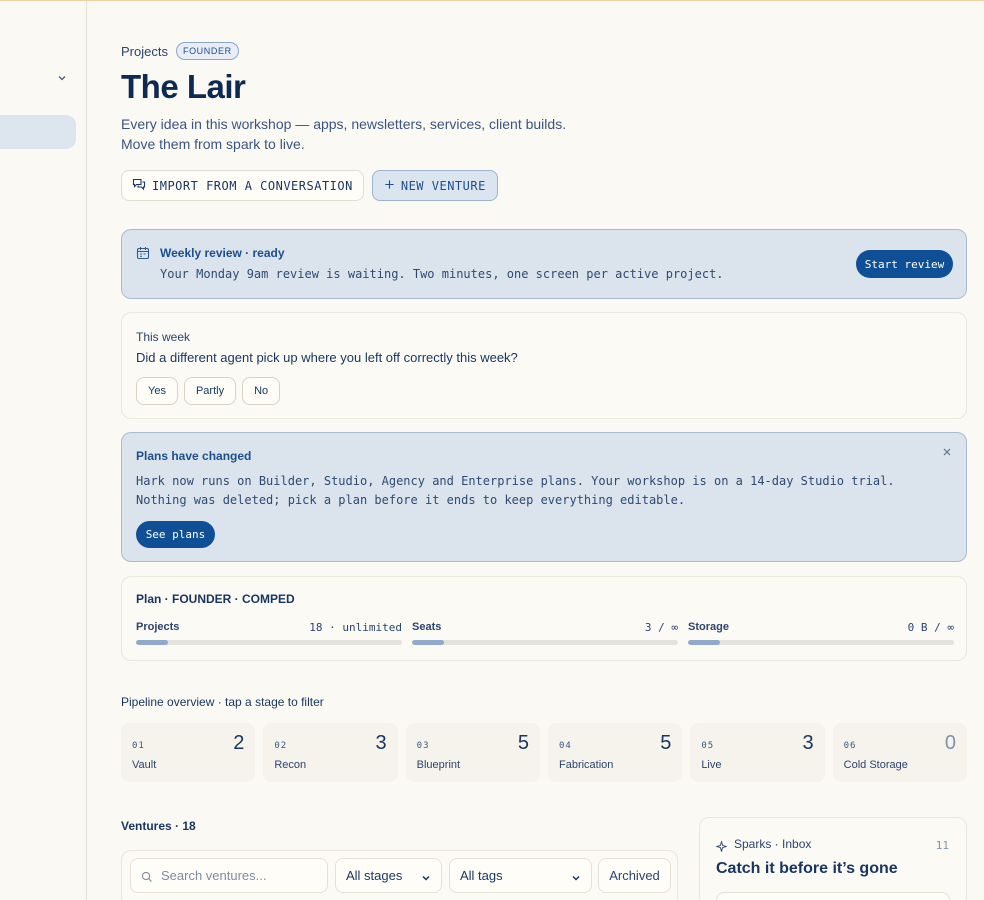  What do you see at coordinates (545, 633) in the screenshot?
I see `seats-meter: Seats 3 / ∞` at bounding box center [545, 633].